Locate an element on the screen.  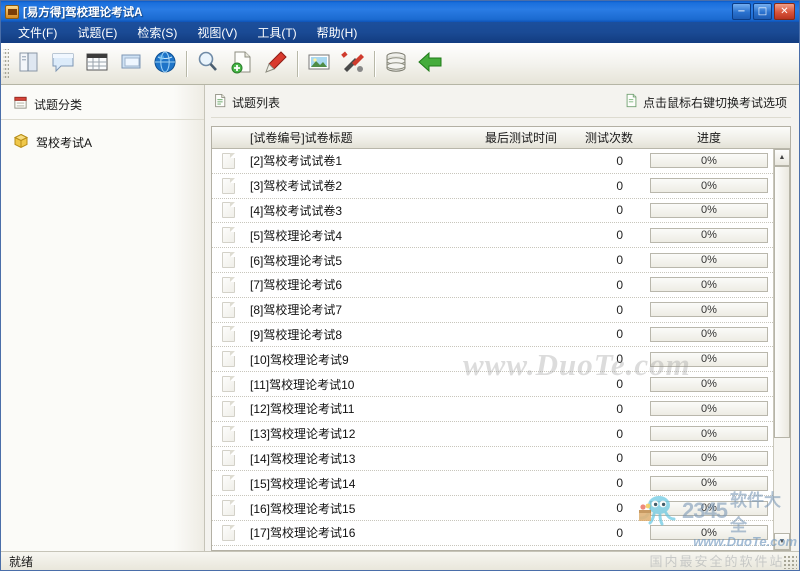
status-text: 就绪 is located at coordinates (21, 562).